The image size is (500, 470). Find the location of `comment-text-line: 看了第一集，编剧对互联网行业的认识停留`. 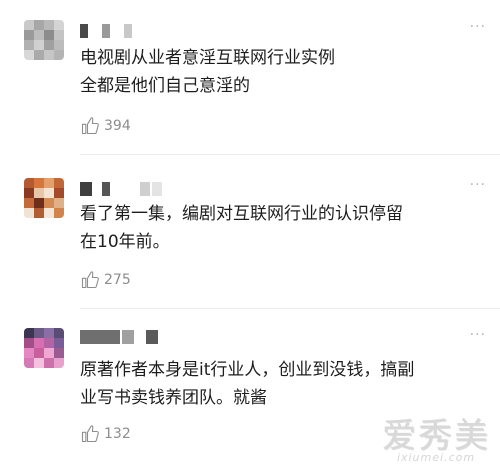

comment-text-line: 看了第一集，编剧对互联网行业的认识停留 is located at coordinates (241, 214).